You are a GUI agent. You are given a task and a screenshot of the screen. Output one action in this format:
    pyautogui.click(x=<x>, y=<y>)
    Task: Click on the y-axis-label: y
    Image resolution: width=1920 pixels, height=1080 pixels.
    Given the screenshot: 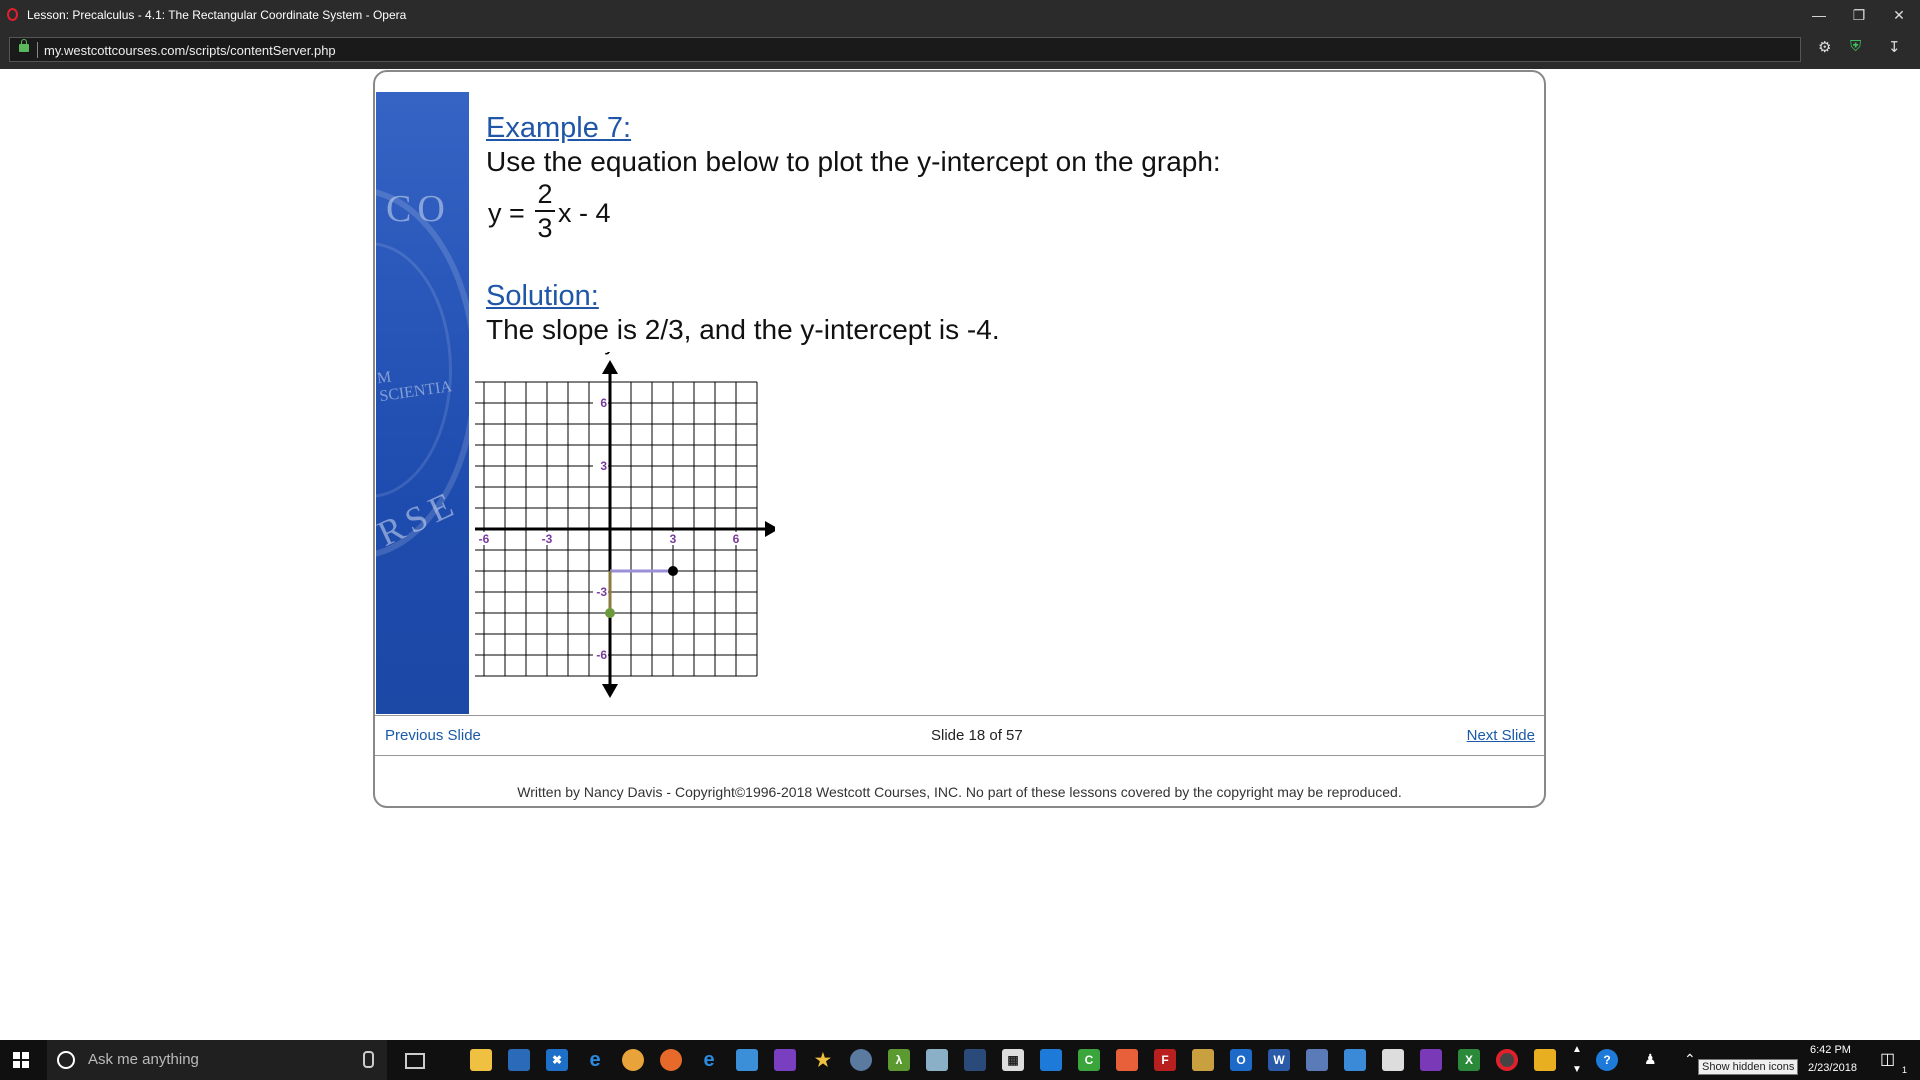 What is the action you would take?
    pyautogui.click(x=610, y=353)
    